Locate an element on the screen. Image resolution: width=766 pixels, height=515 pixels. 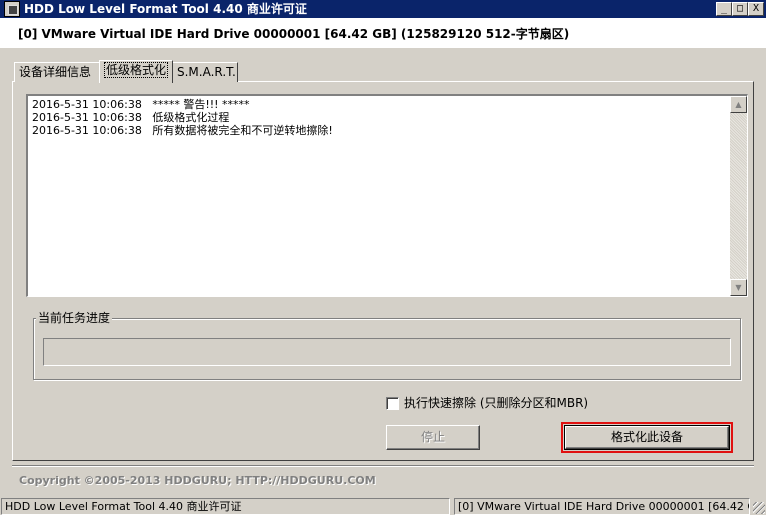
quick-erase-checkbox is located at coordinates (392, 403).